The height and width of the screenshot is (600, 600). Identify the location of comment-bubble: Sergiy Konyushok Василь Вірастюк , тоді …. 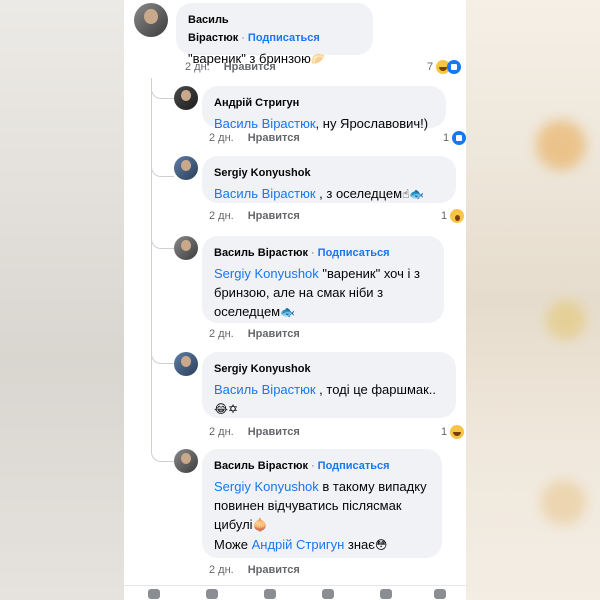
(329, 385).